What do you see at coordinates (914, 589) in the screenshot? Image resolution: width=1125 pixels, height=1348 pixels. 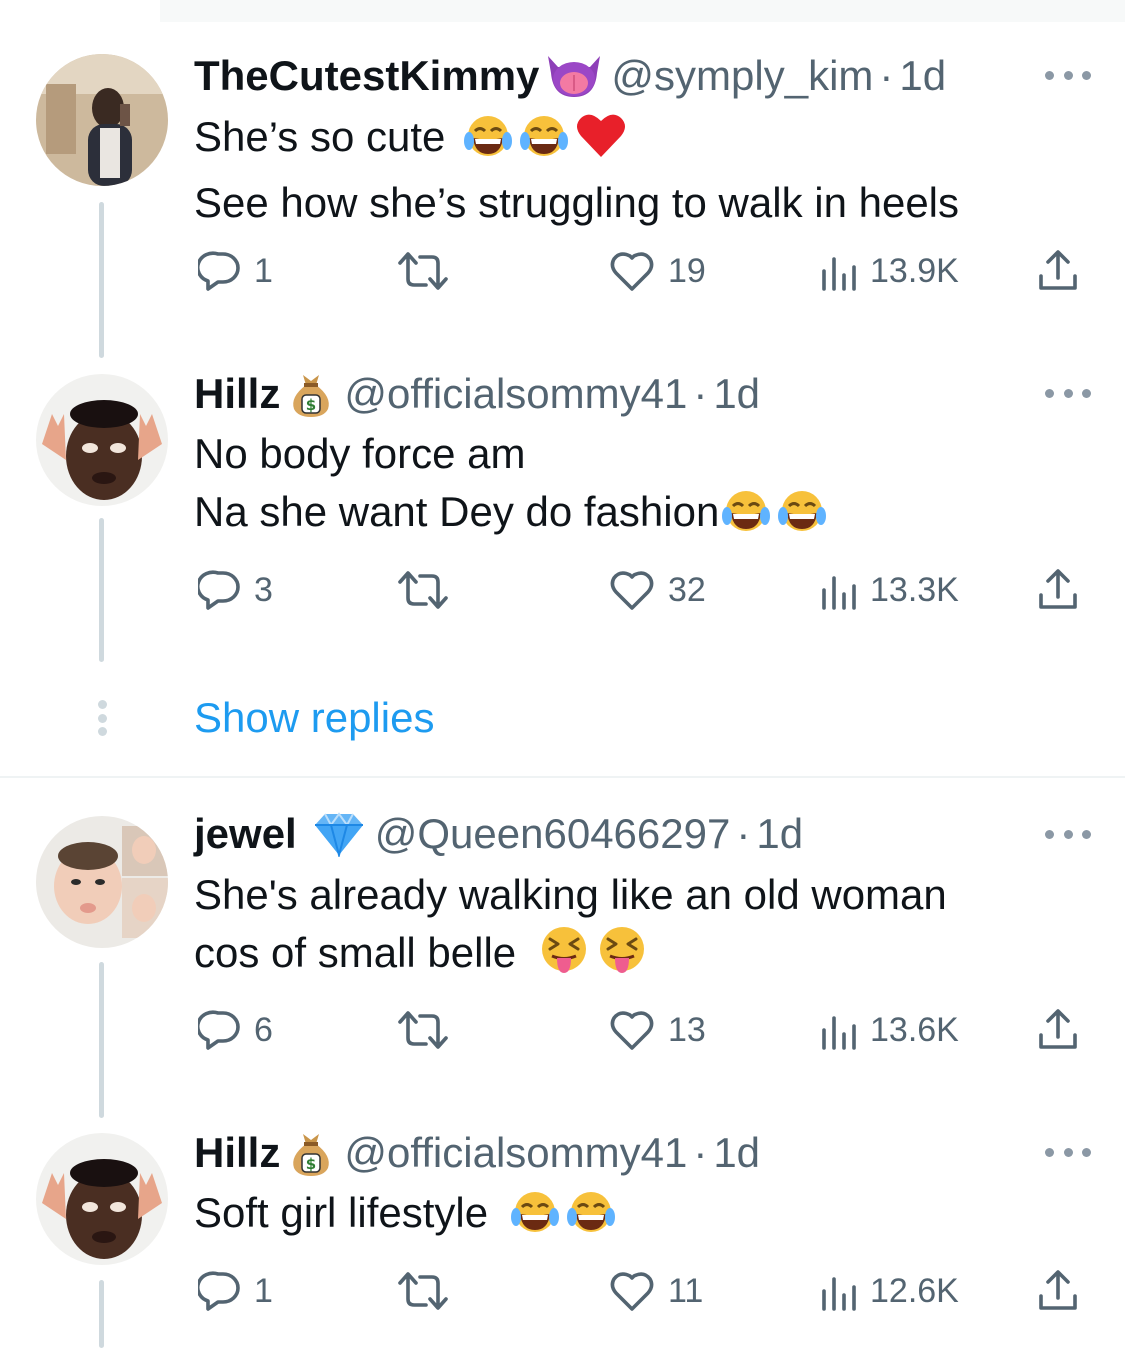 I see `view-count: 13.3K` at bounding box center [914, 589].